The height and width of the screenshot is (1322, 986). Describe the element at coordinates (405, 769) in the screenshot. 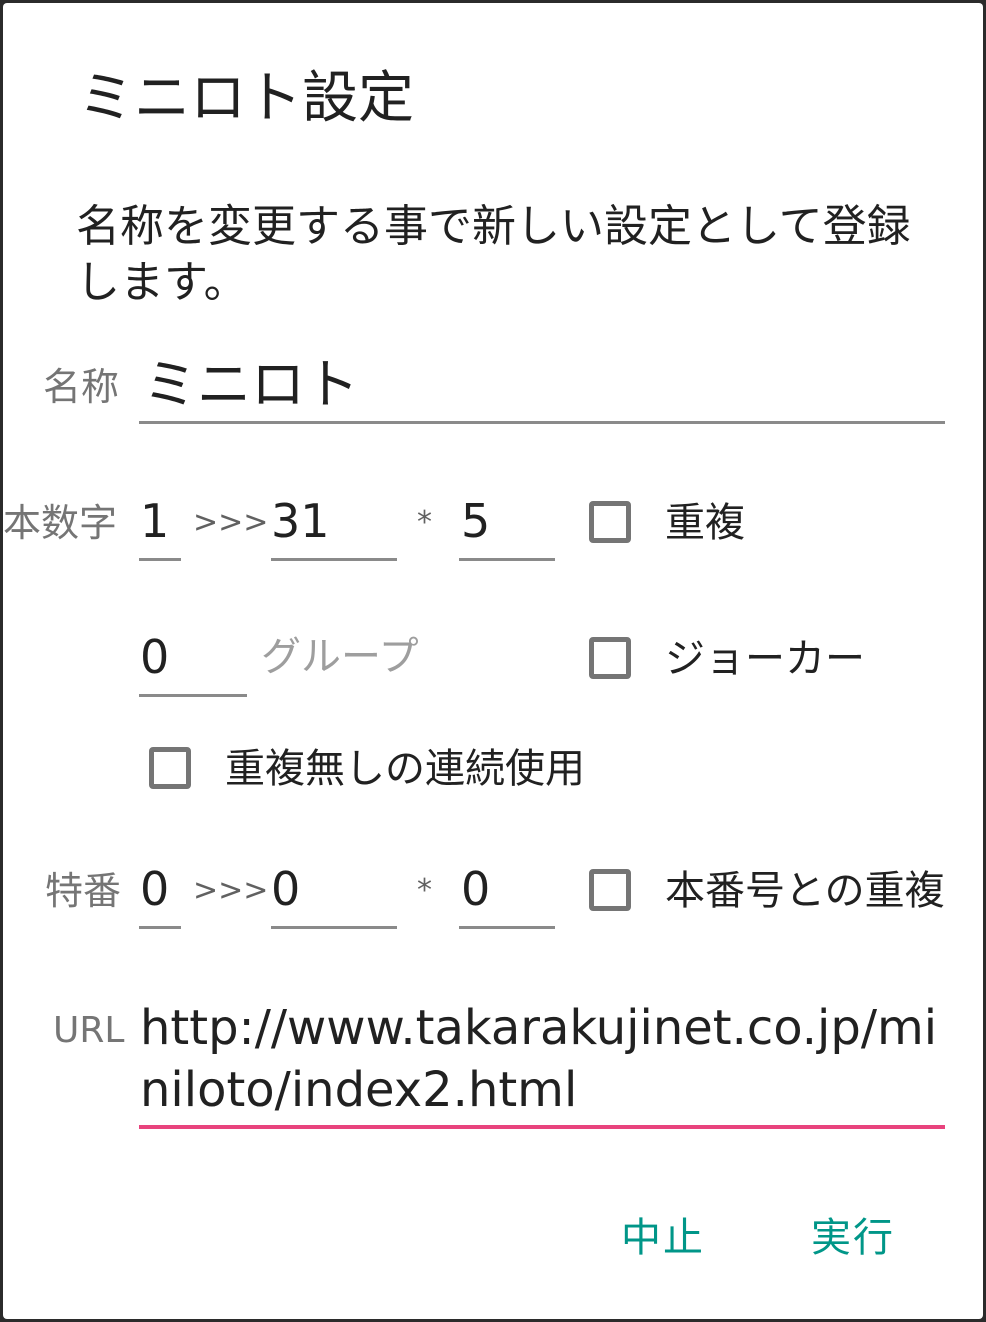

I see `consecutive-label: 重複無しの連続使用` at that location.